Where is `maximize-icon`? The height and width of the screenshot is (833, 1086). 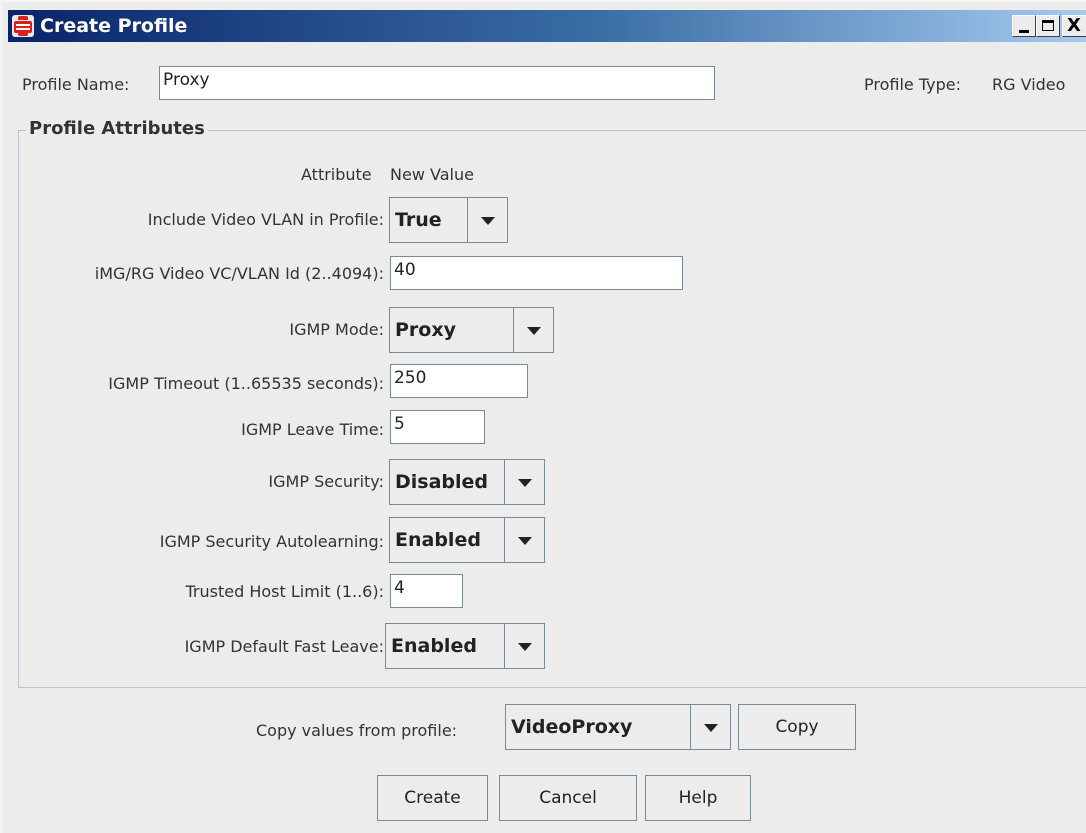
maximize-icon is located at coordinates (1048, 25).